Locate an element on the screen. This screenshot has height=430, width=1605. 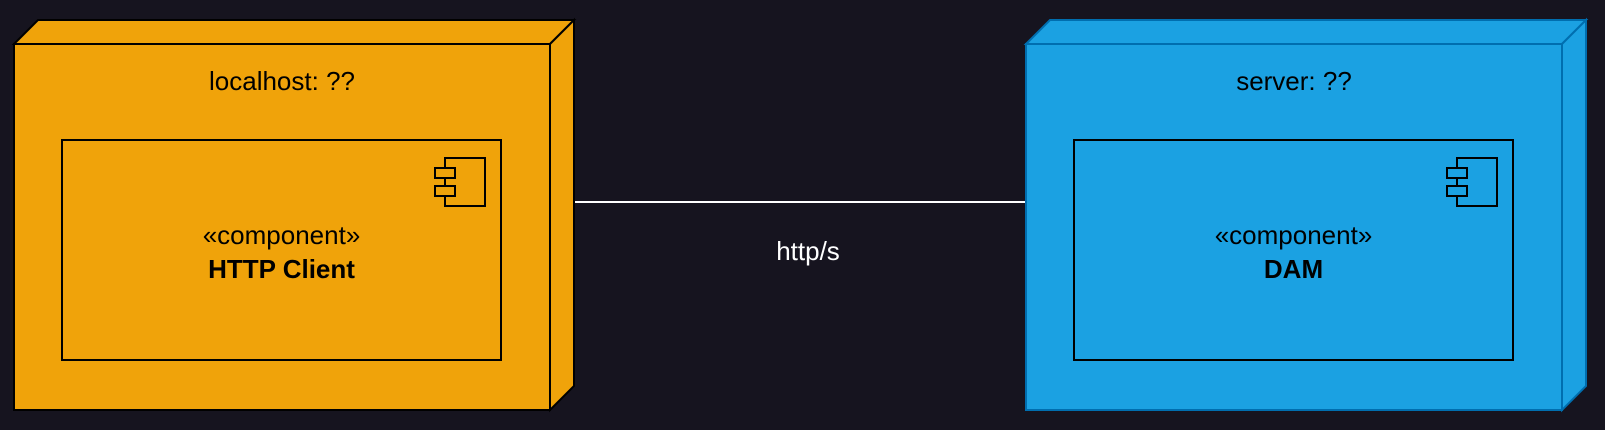
server-node-side-face is located at coordinates (1574, 215).